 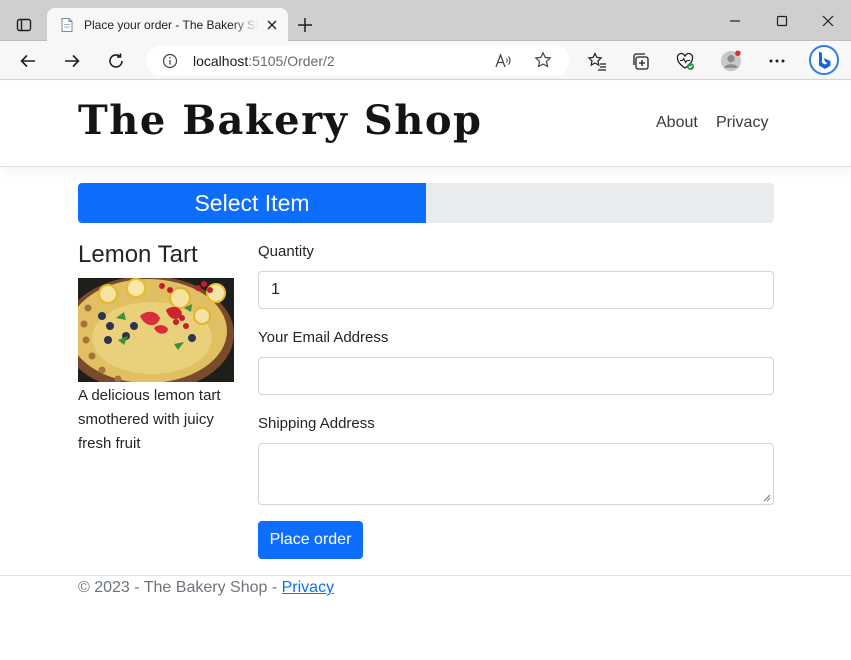 I want to click on footer-copyright: © 2023 - The Bakery Shop -, so click(x=180, y=587).